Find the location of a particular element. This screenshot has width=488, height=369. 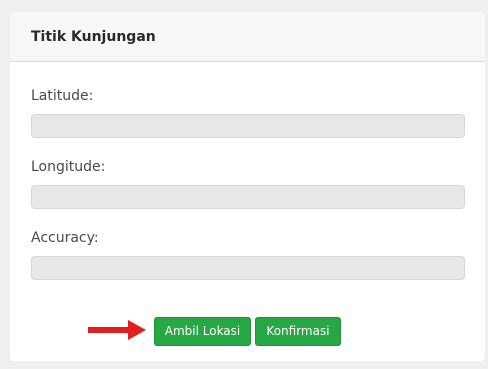

arrow-right-icon is located at coordinates (117, 330).